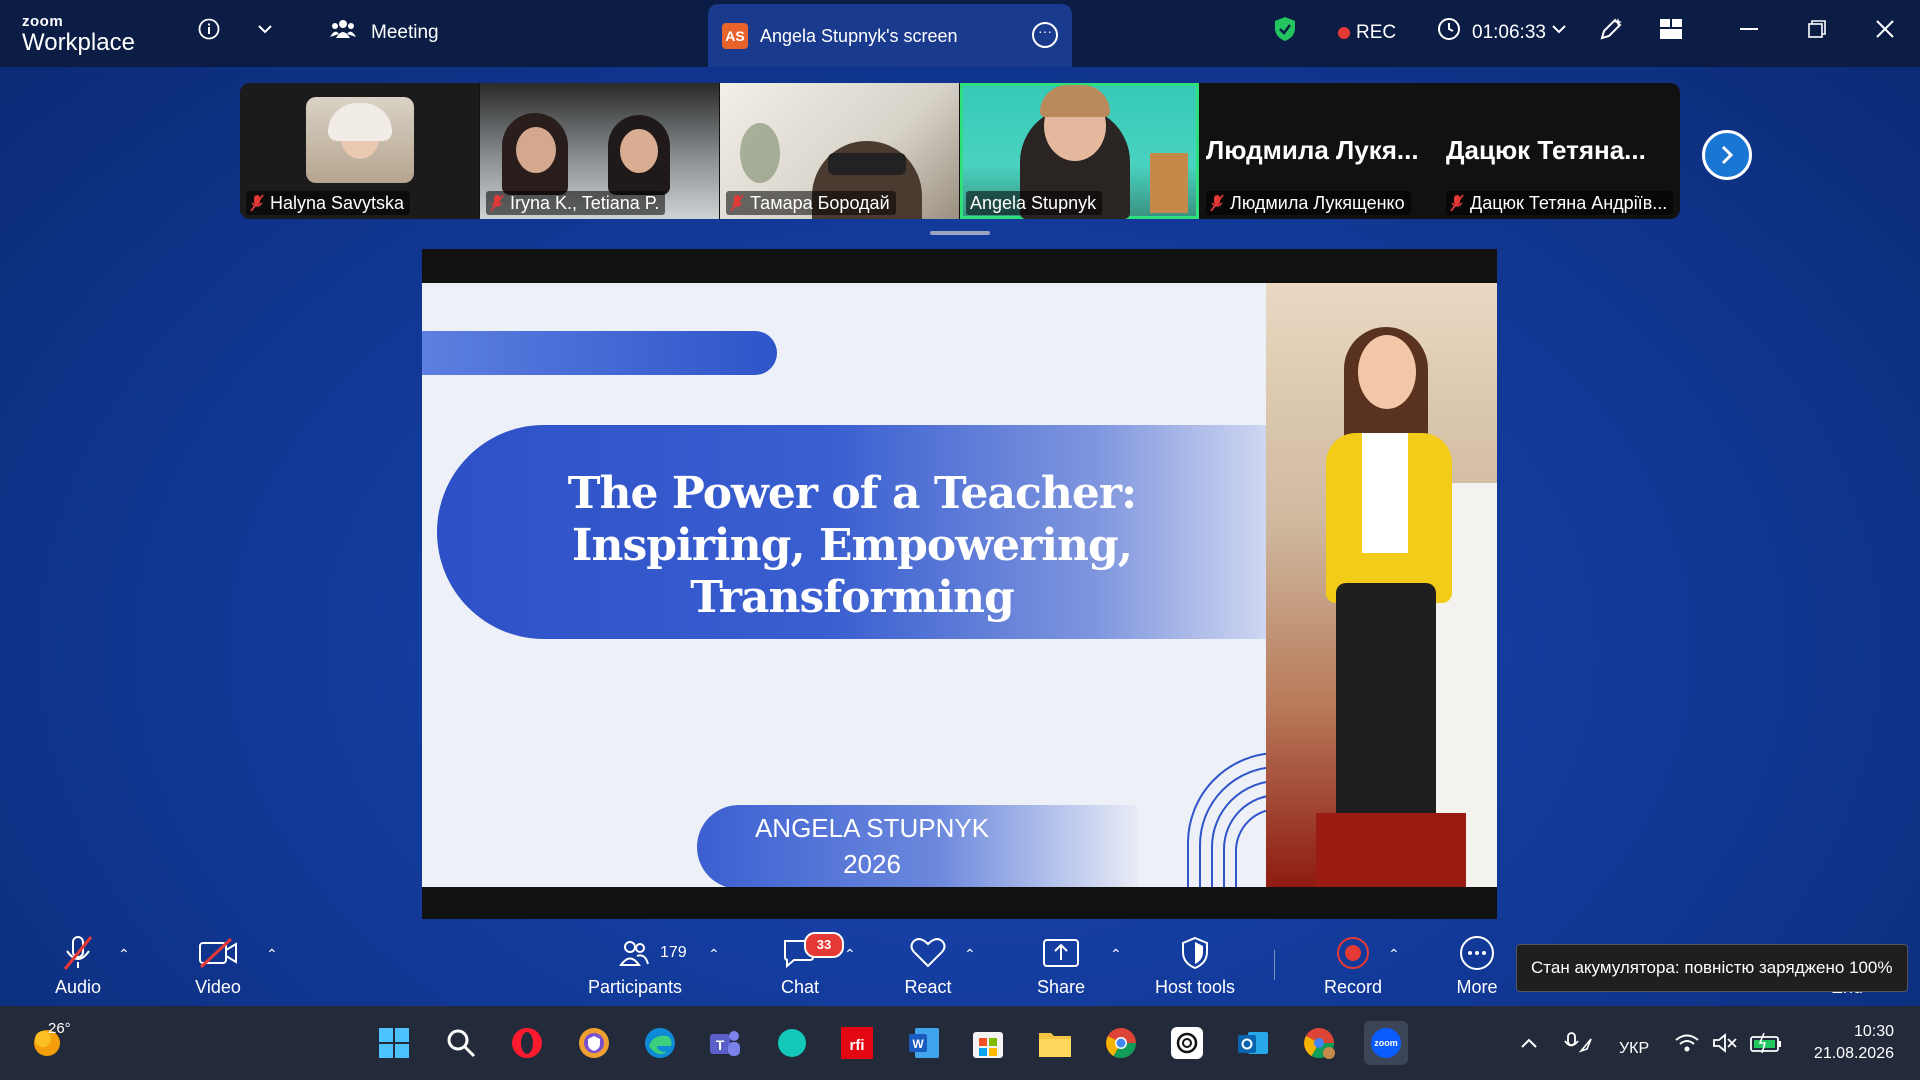 The width and height of the screenshot is (1920, 1080). Describe the element at coordinates (735, 36) in the screenshot. I see `presenter-initials-badge: AS` at that location.